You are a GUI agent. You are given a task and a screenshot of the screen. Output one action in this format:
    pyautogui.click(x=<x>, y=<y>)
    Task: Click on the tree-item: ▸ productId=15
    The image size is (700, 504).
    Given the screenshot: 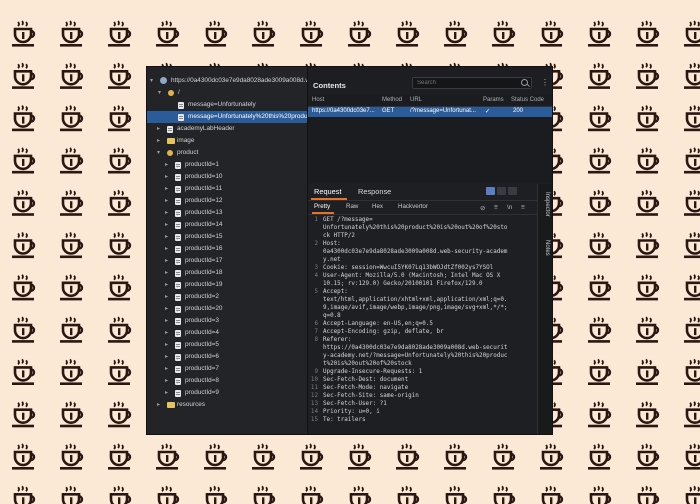 What is the action you would take?
    pyautogui.click(x=227, y=237)
    